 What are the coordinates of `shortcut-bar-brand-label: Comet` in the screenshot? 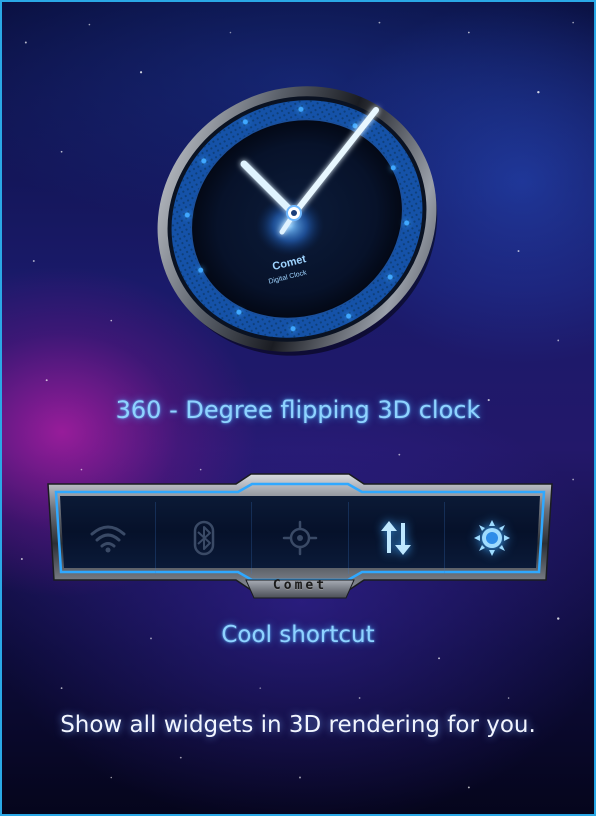 It's located at (300, 585).